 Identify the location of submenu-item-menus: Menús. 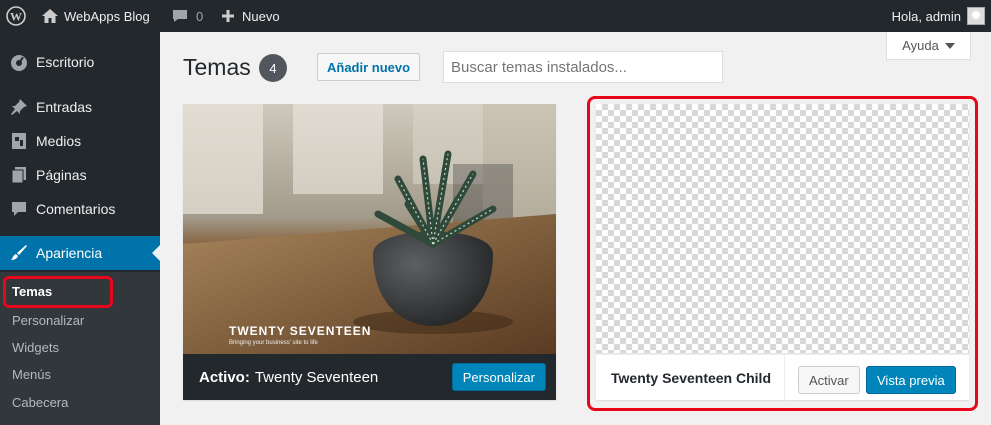
(31, 374).